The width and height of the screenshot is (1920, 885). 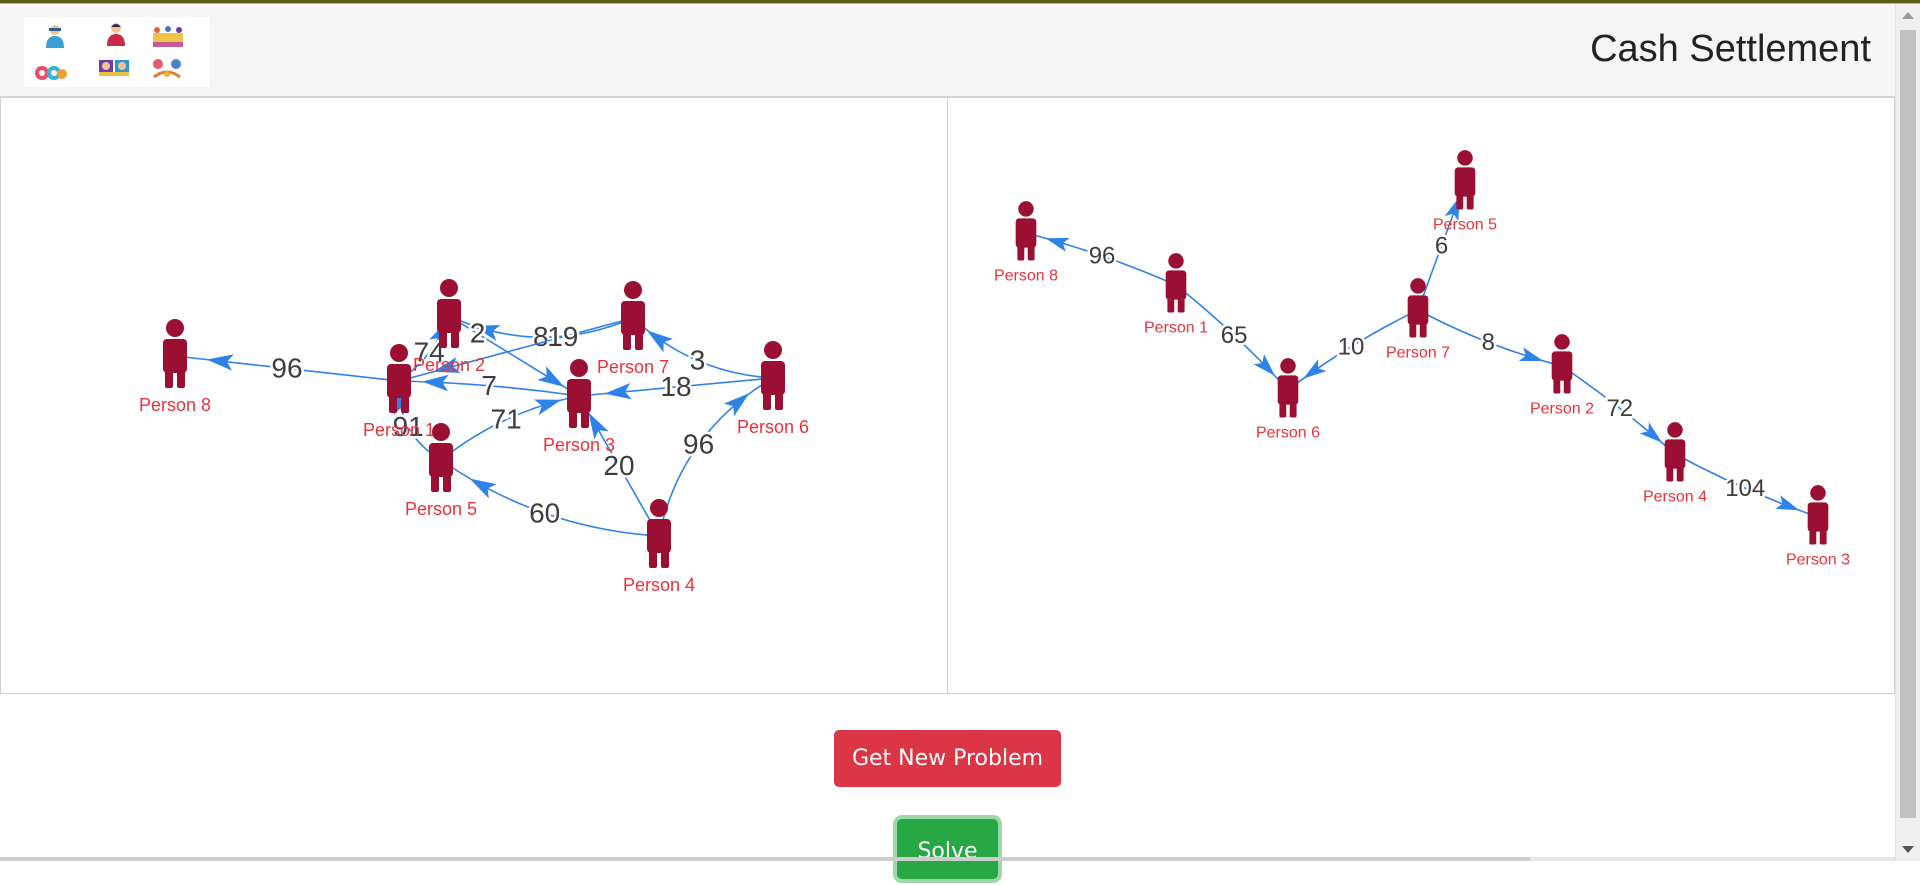 I want to click on person-node-p2: Person 2, so click(x=1562, y=375).